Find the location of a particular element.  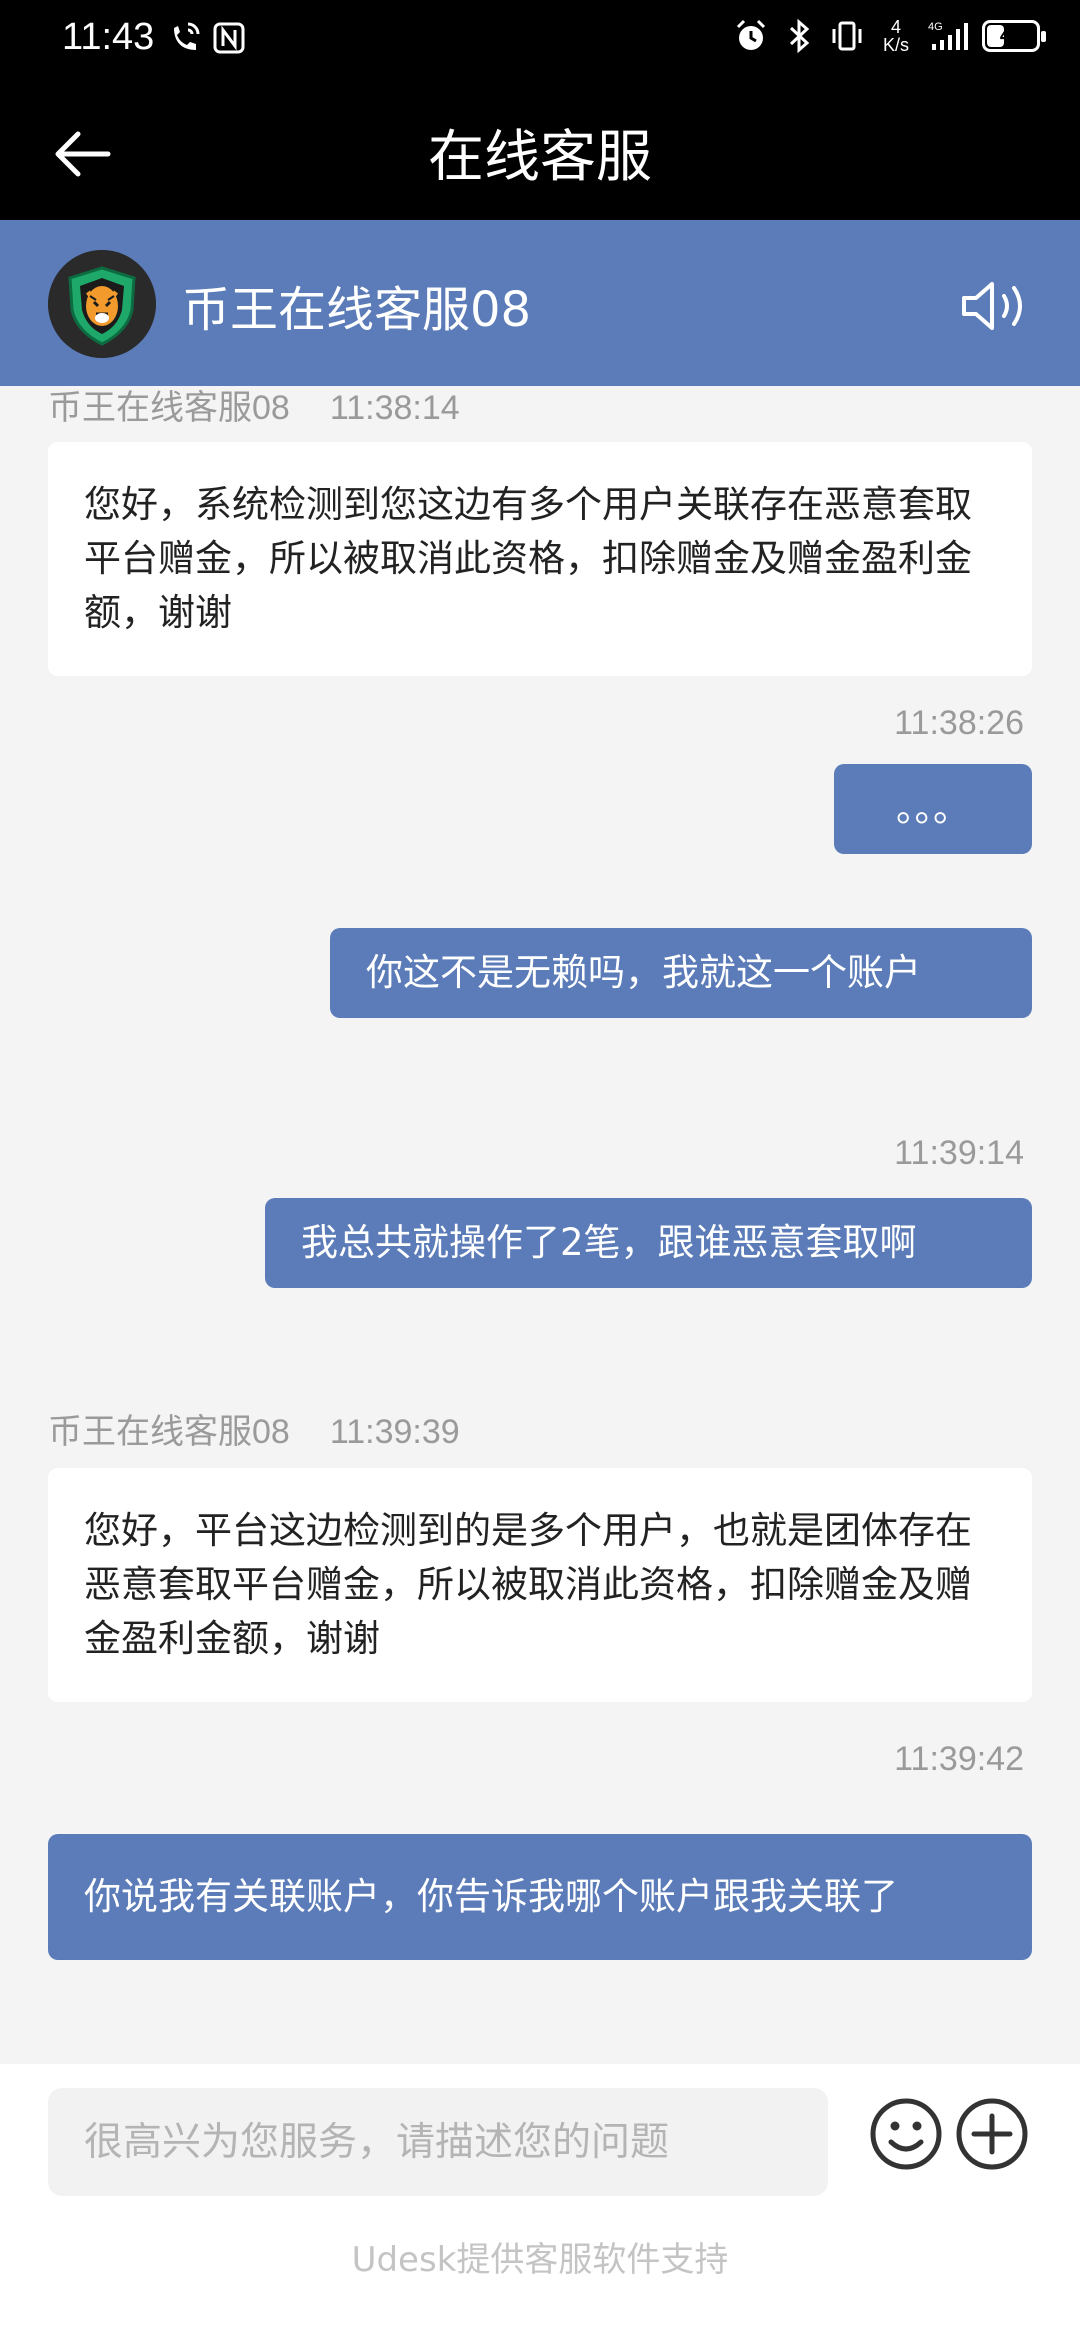

outgoing-message-bubble: 你说我有关联账户，你告诉我哪个账户跟我关联了 is located at coordinates (540, 1897).